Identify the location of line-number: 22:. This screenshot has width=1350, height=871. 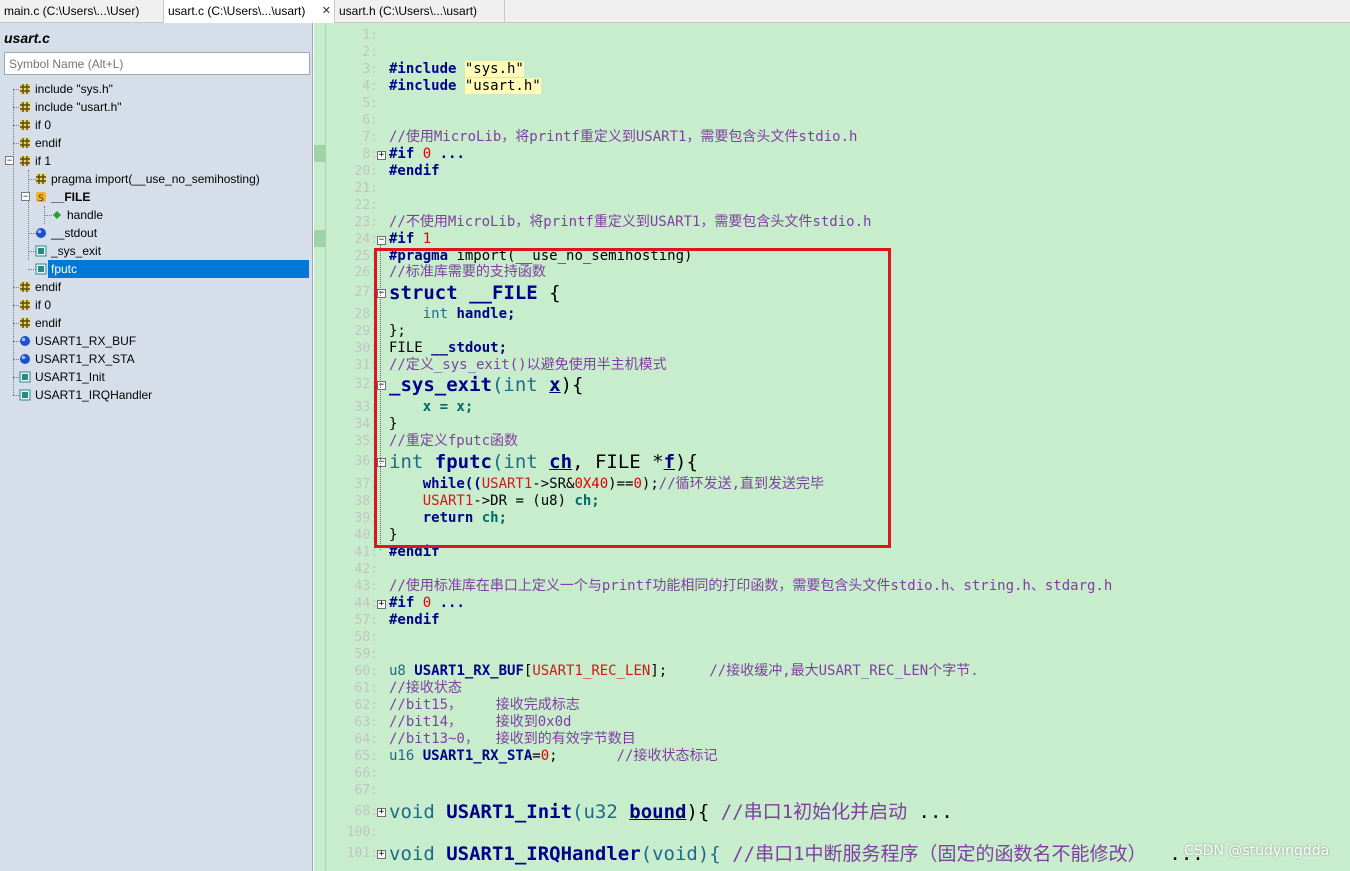
(366, 205).